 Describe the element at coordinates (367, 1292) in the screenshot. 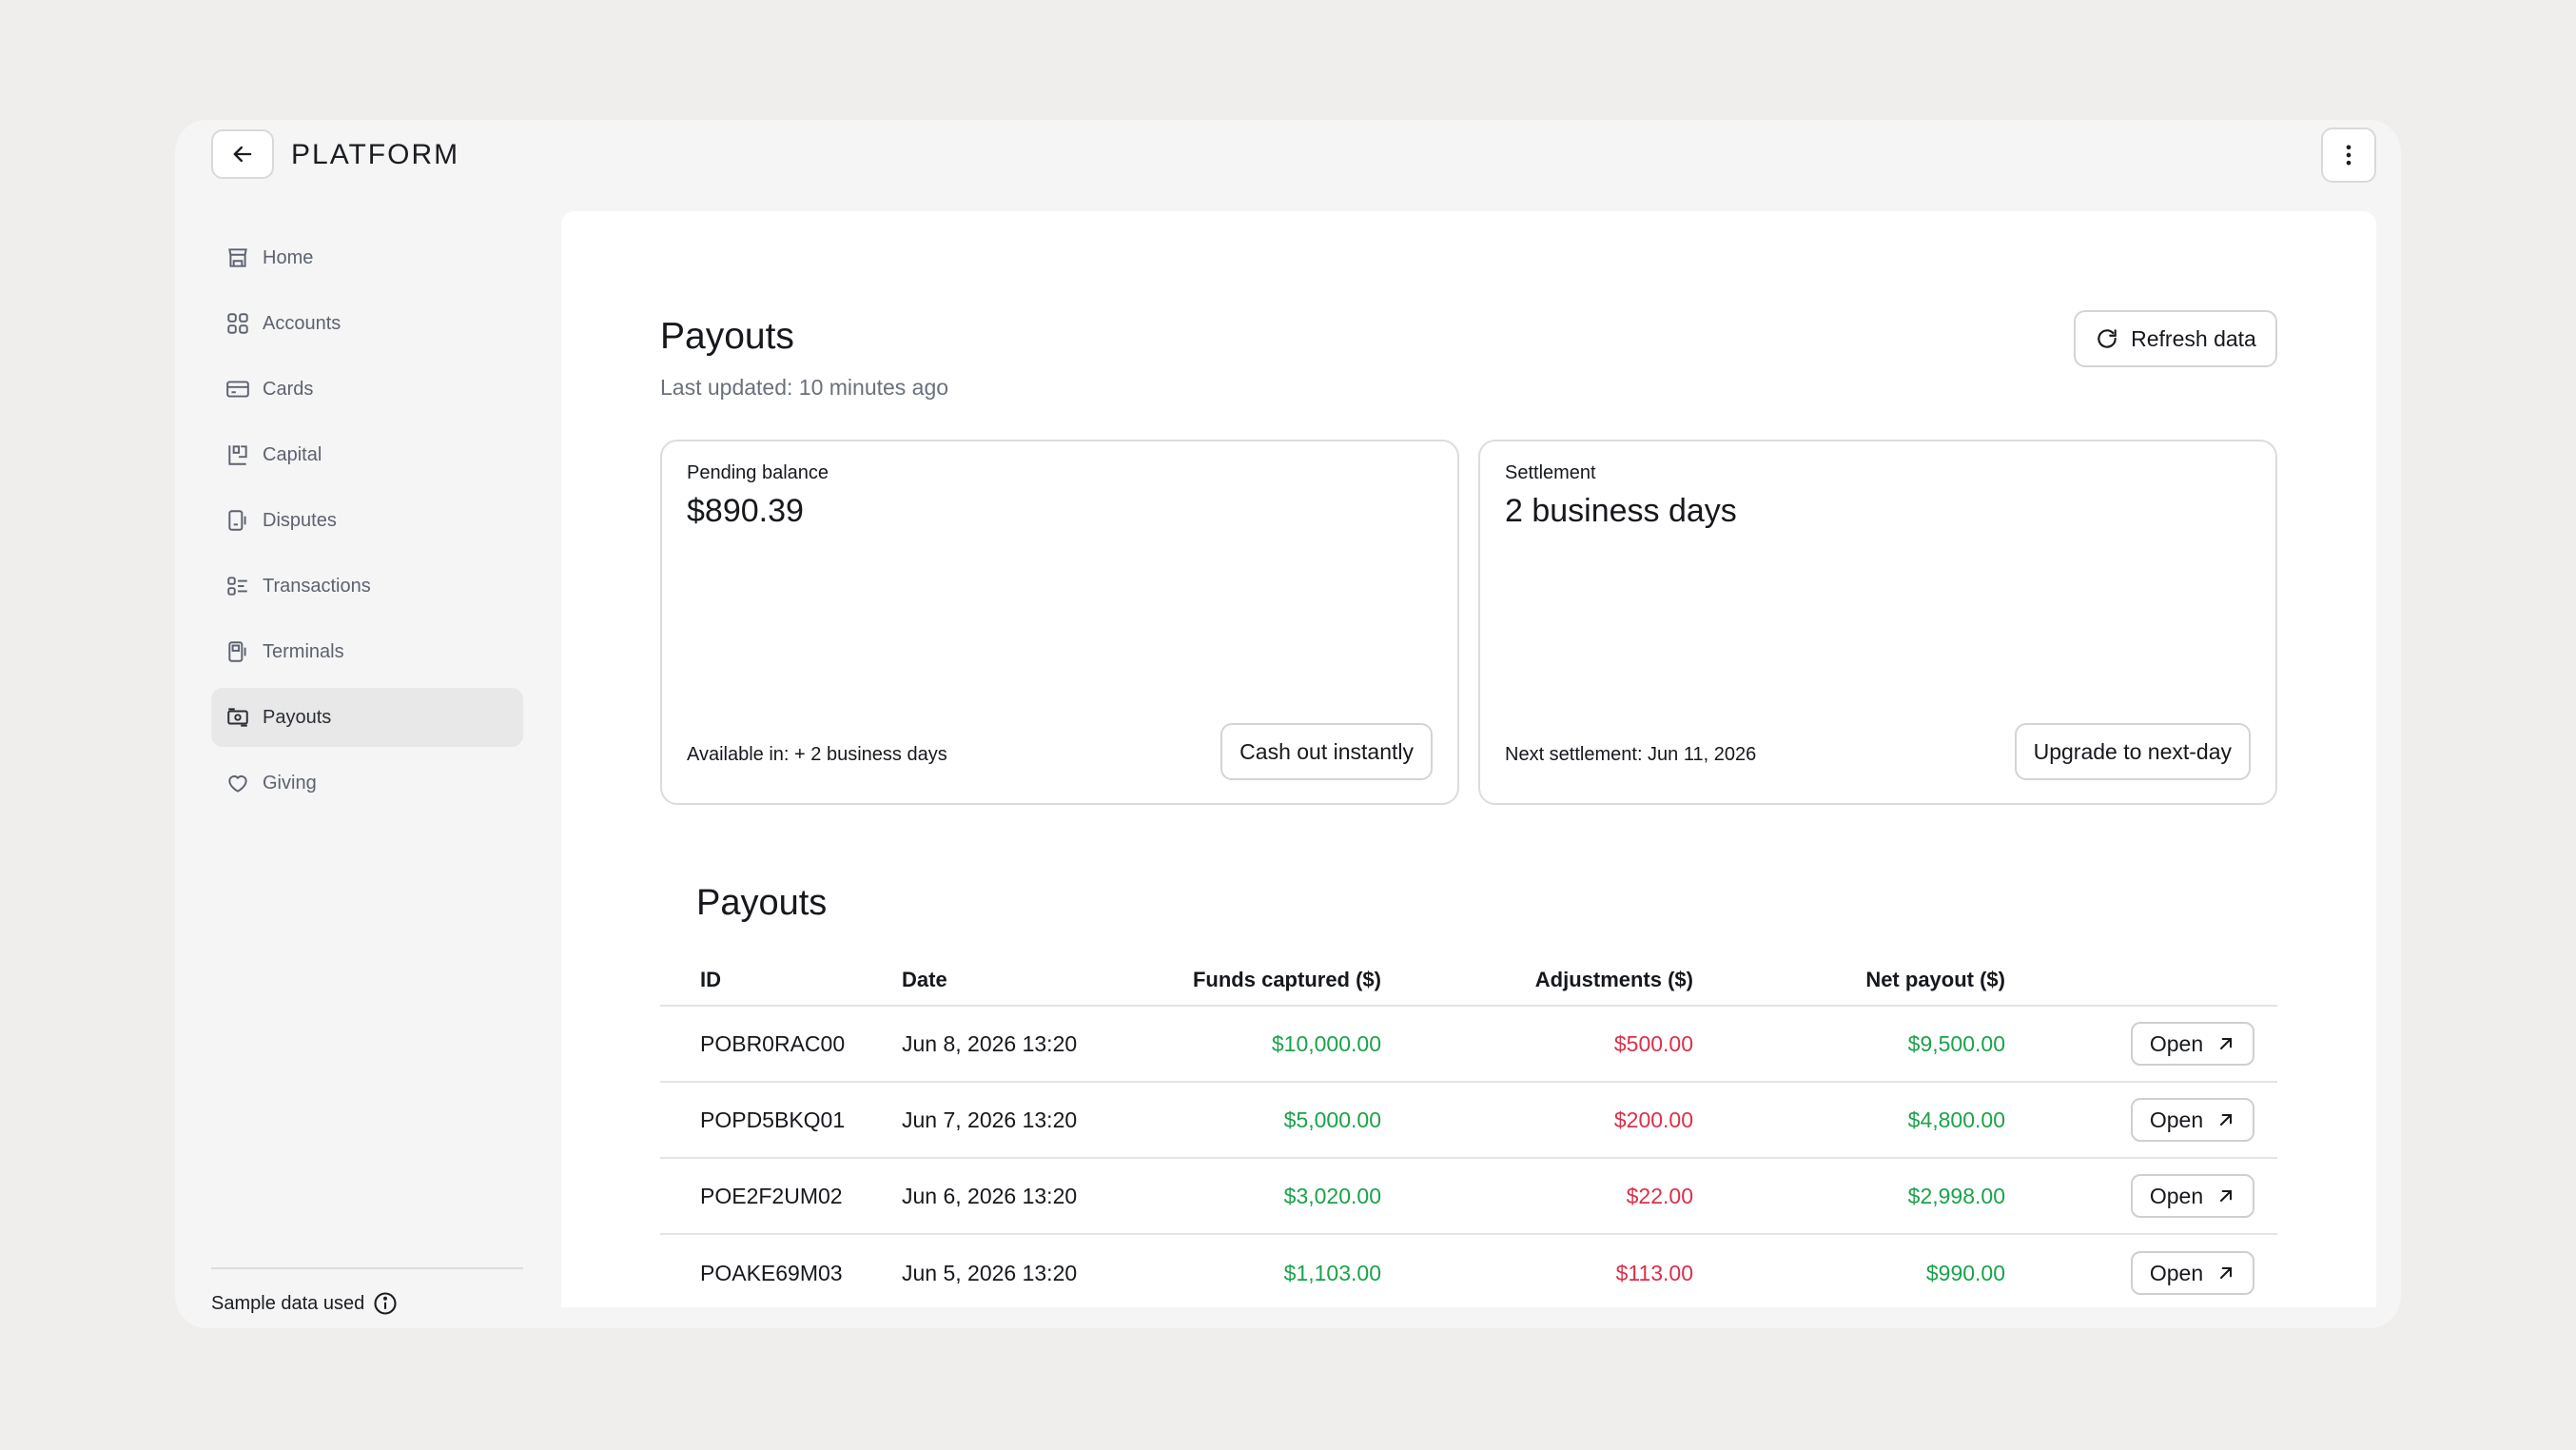

I see `sidebar-footer: Sample data used` at that location.